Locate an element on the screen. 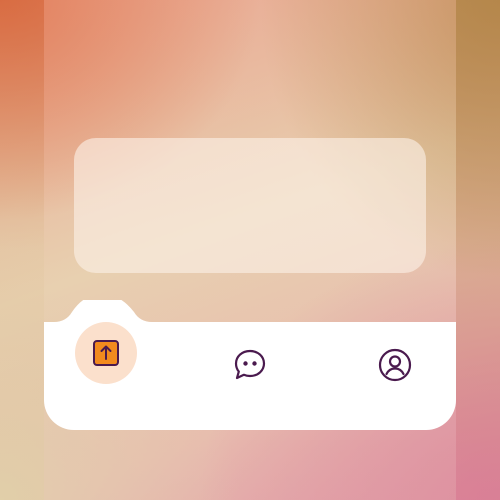 The width and height of the screenshot is (500, 500). phone-frame-left-edge is located at coordinates (22, 250).